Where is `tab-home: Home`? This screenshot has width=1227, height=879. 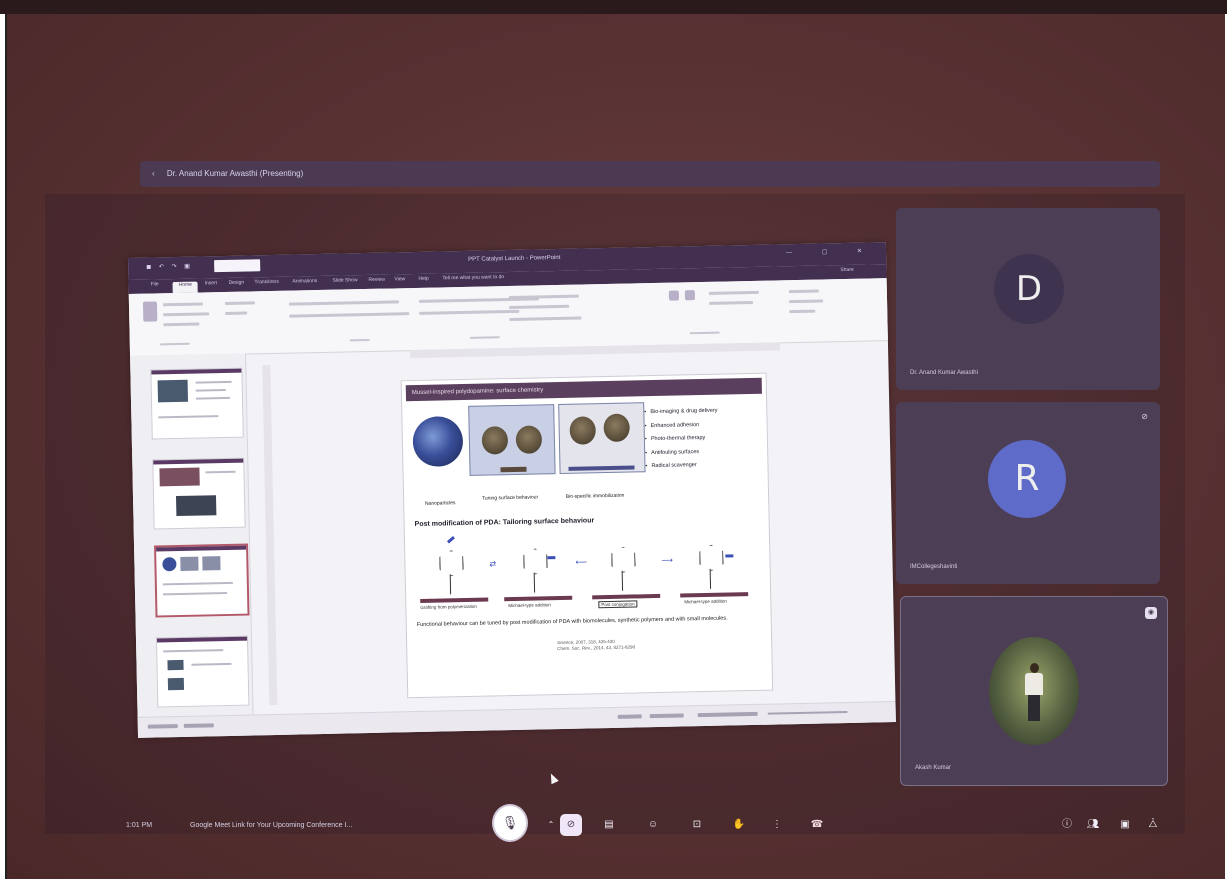 tab-home: Home is located at coordinates (185, 287).